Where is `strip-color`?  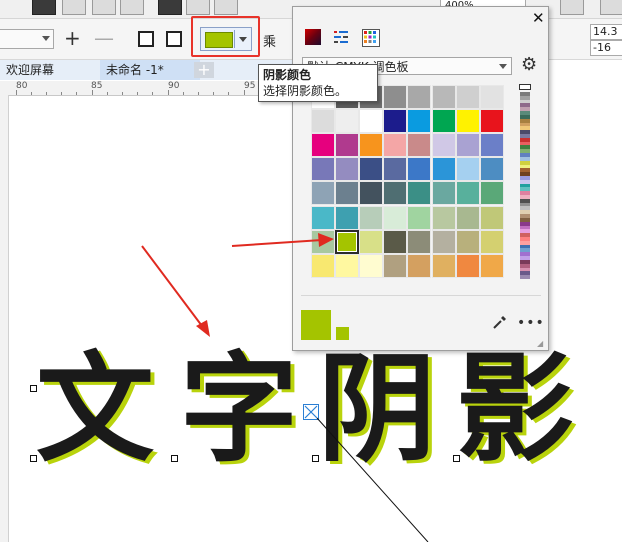
strip-color is located at coordinates (525, 277).